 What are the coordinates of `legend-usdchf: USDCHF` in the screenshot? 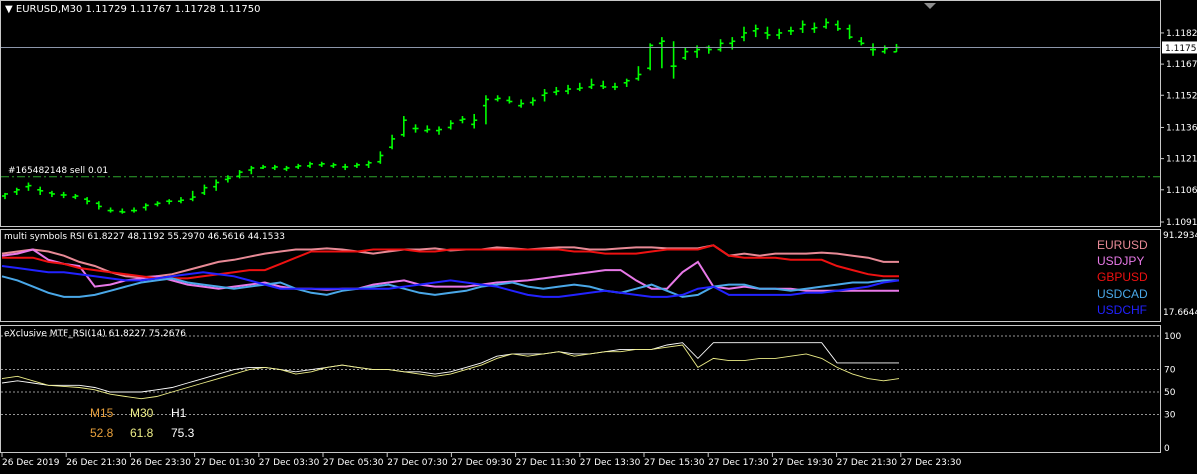 It's located at (1122, 310).